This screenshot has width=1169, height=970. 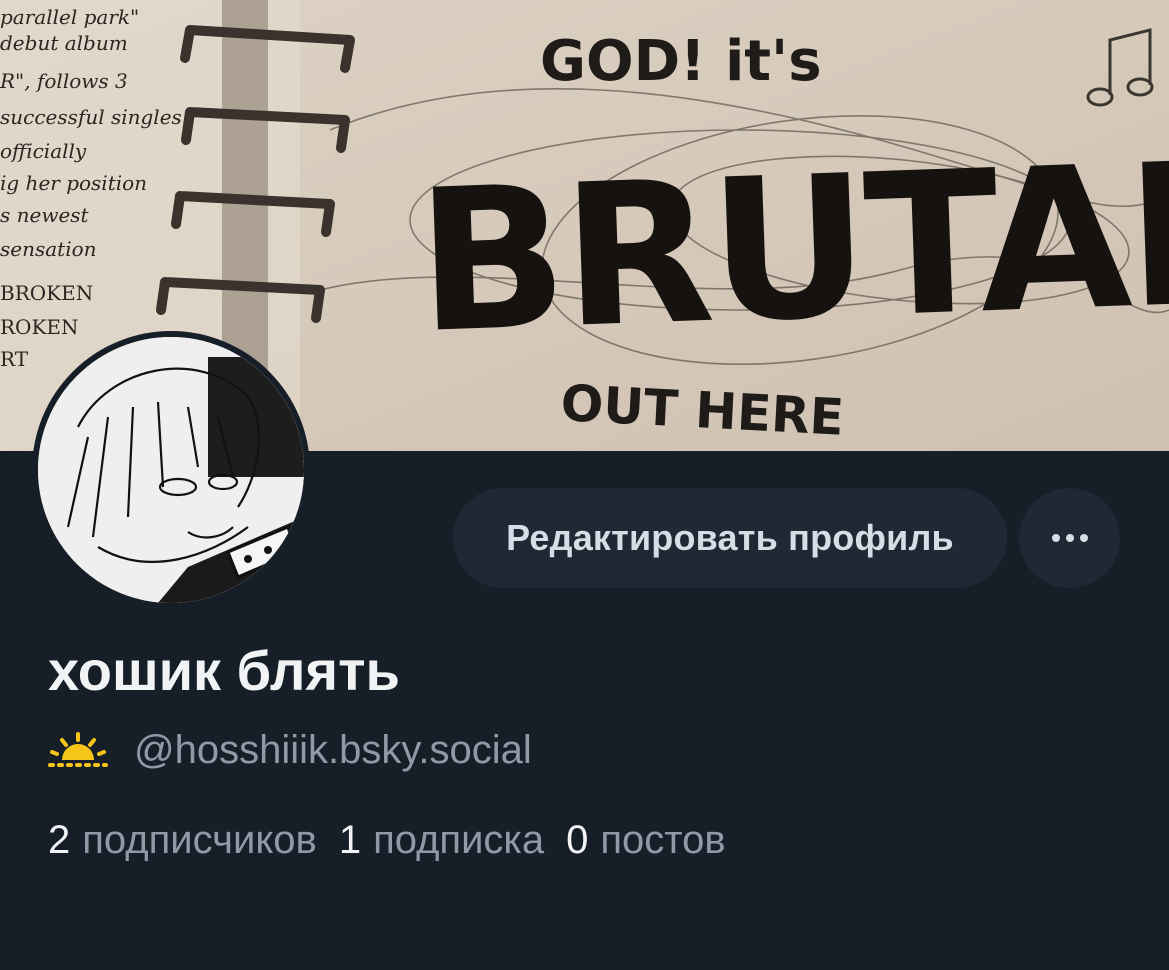 What do you see at coordinates (64, 43) in the screenshot?
I see `banner-note: debut album` at bounding box center [64, 43].